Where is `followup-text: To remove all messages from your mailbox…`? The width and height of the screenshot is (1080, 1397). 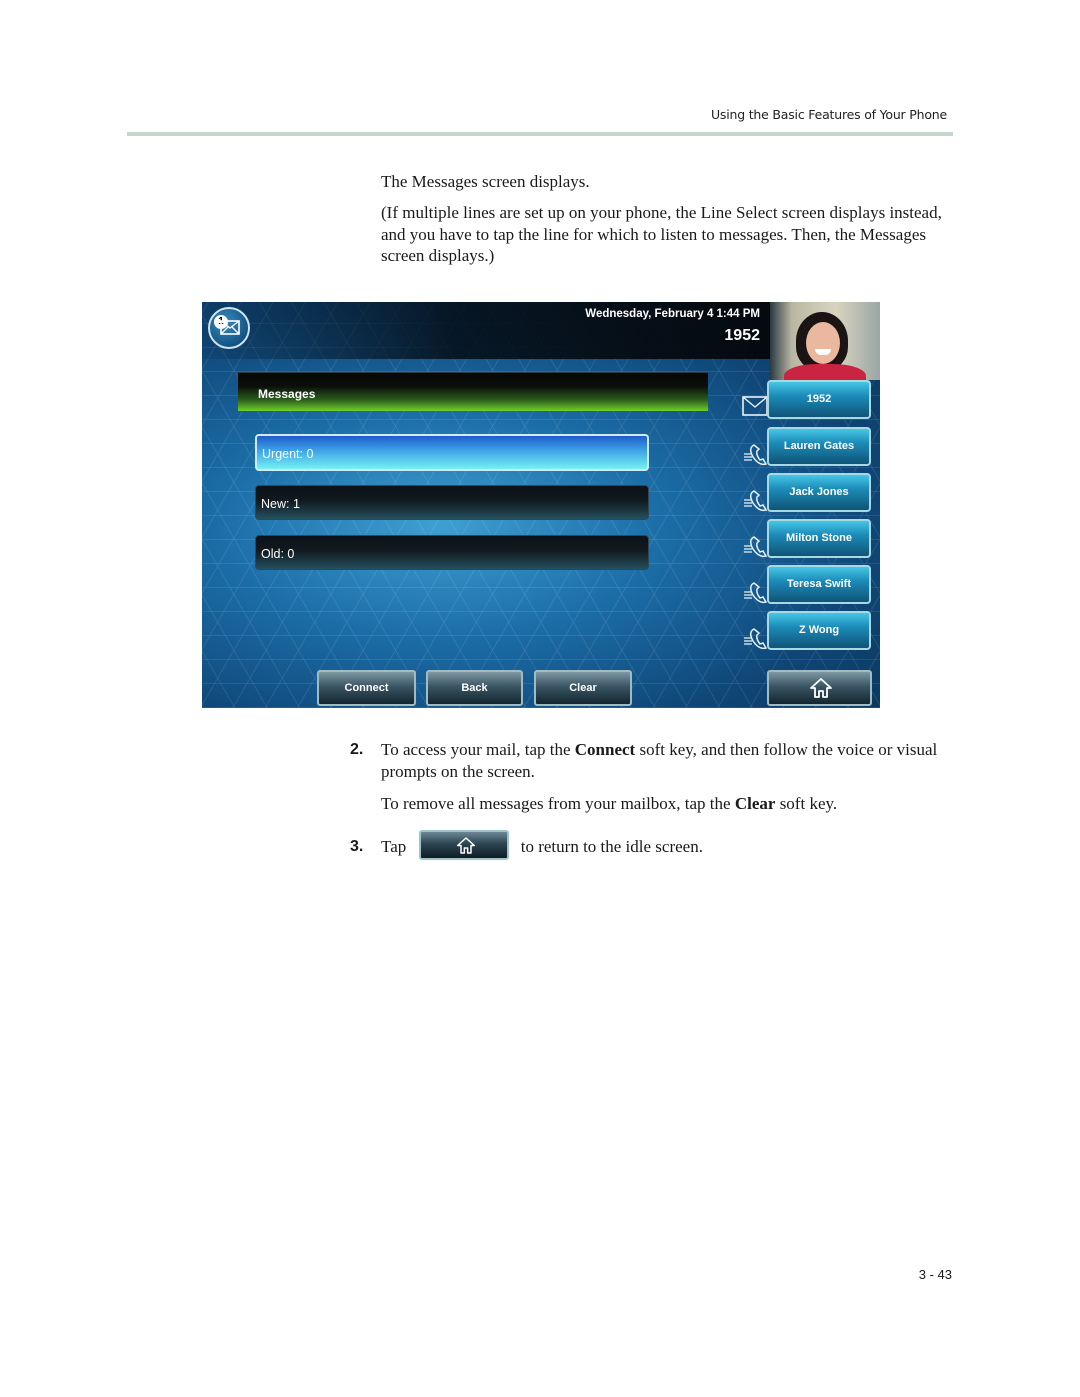 followup-text: To remove all messages from your mailbox… is located at coordinates (558, 803).